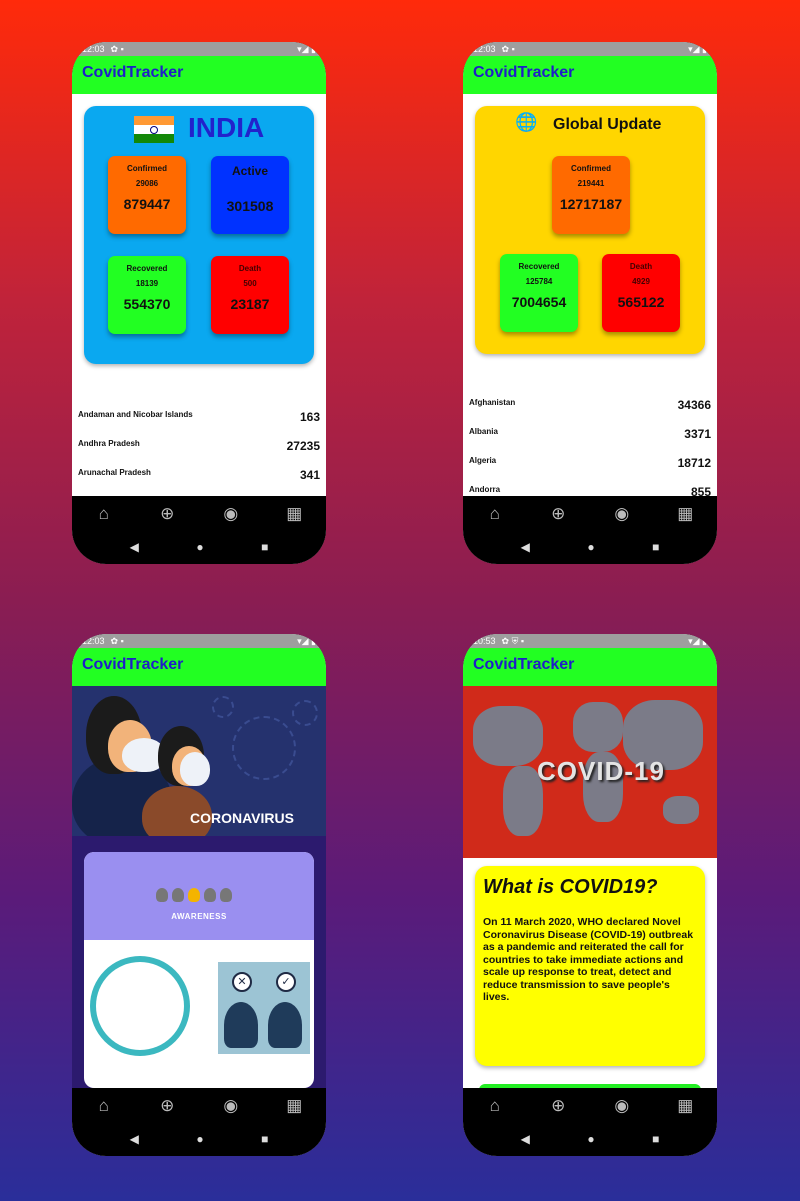  What do you see at coordinates (147, 295) in the screenshot?
I see `recovered-box: Recovered 18139 554370` at bounding box center [147, 295].